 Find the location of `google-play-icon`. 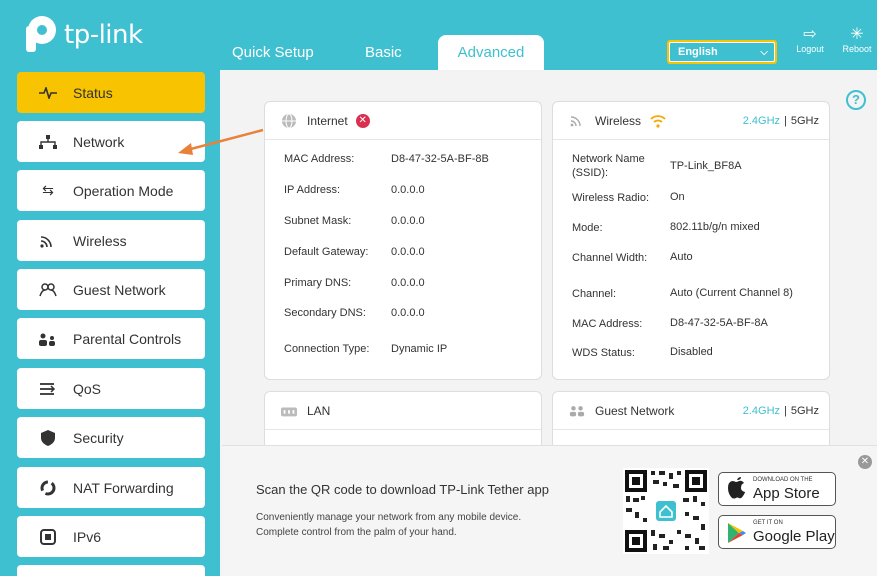

google-play-icon is located at coordinates (737, 535).